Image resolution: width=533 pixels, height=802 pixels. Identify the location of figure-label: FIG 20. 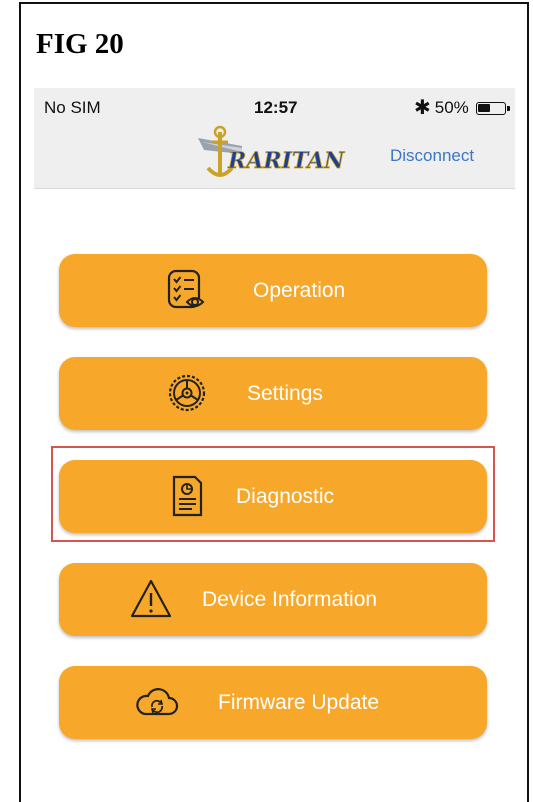
(80, 44).